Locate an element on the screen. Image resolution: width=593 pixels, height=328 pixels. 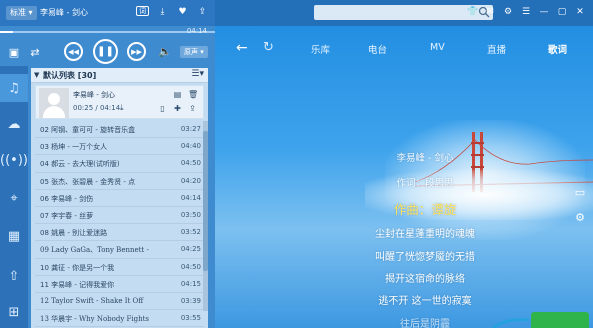
track-row: 12 Taylor Swift - Shake It Off 03:39 is located at coordinates (119, 302).